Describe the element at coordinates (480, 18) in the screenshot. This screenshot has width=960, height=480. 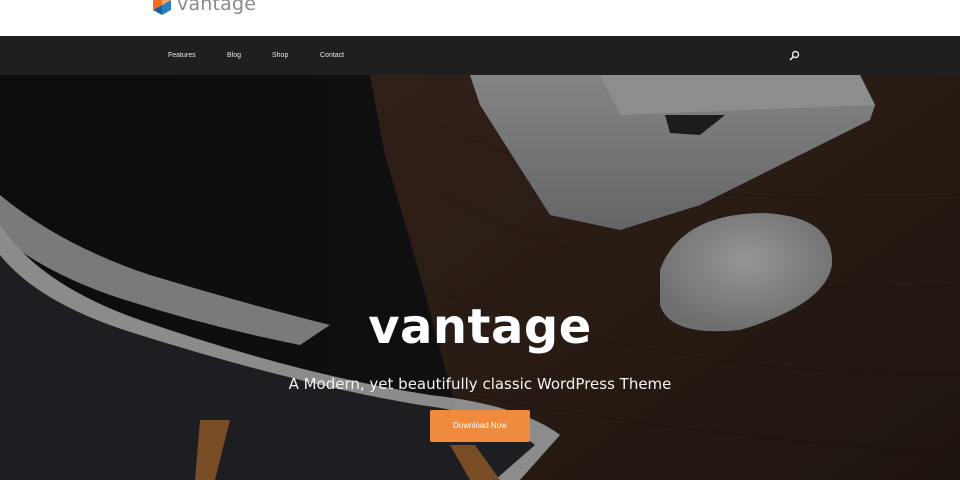
I see `site-header: vantage` at that location.